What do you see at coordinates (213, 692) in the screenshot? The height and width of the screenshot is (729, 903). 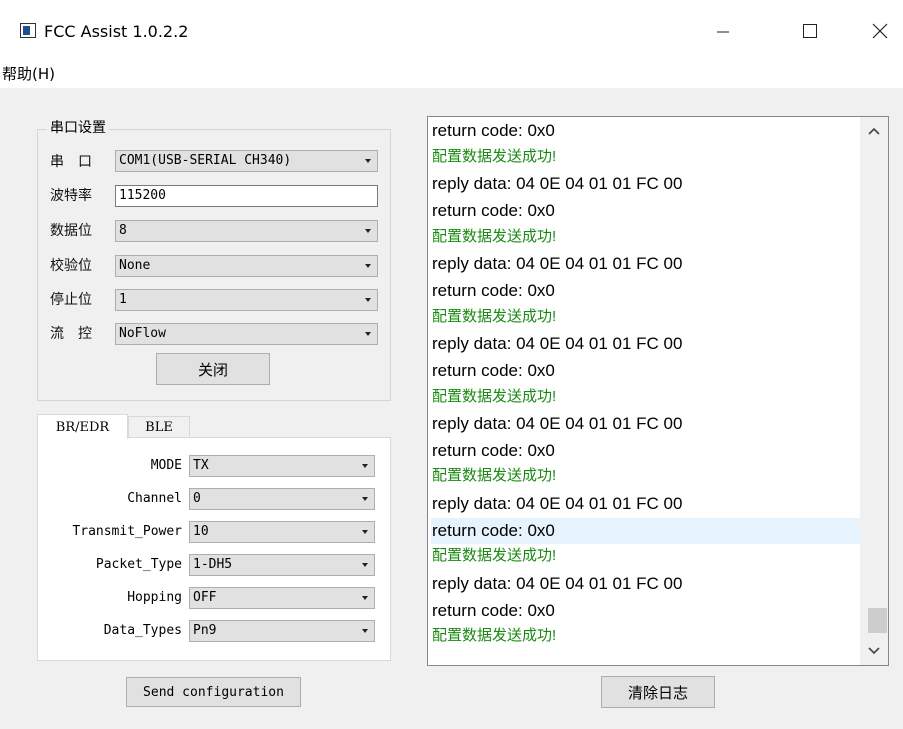 I see `send-configuration-button: Send configuration` at bounding box center [213, 692].